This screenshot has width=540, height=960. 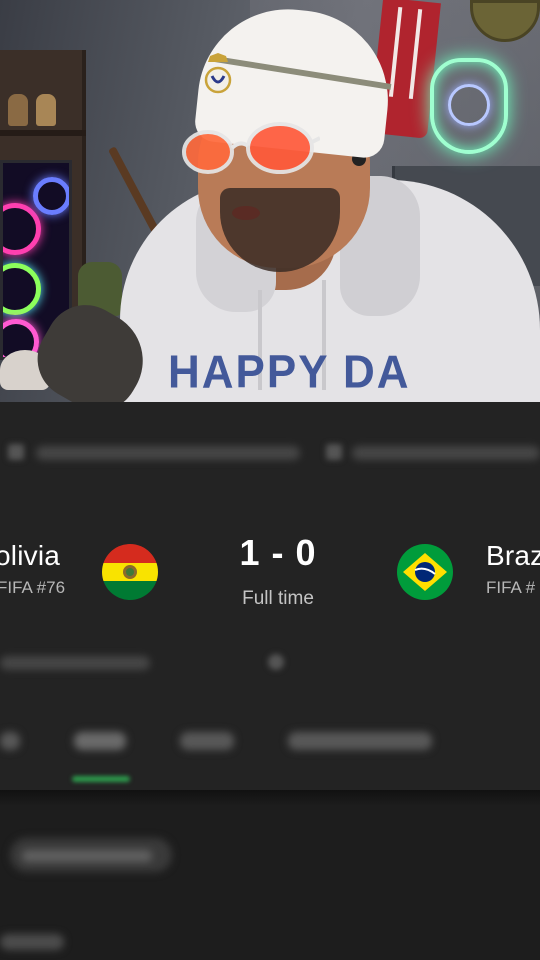 What do you see at coordinates (43, 133) in the screenshot?
I see `shelf-board` at bounding box center [43, 133].